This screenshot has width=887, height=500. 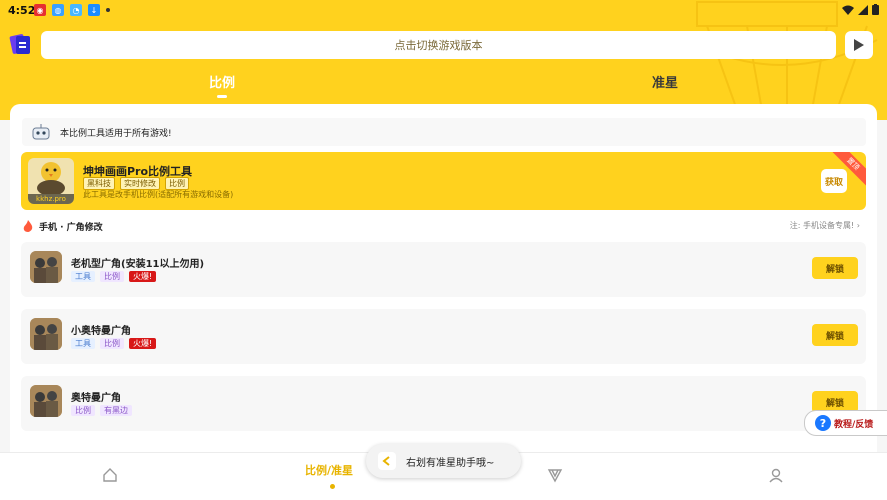 I want to click on arrow-icon, so click(x=386, y=461).